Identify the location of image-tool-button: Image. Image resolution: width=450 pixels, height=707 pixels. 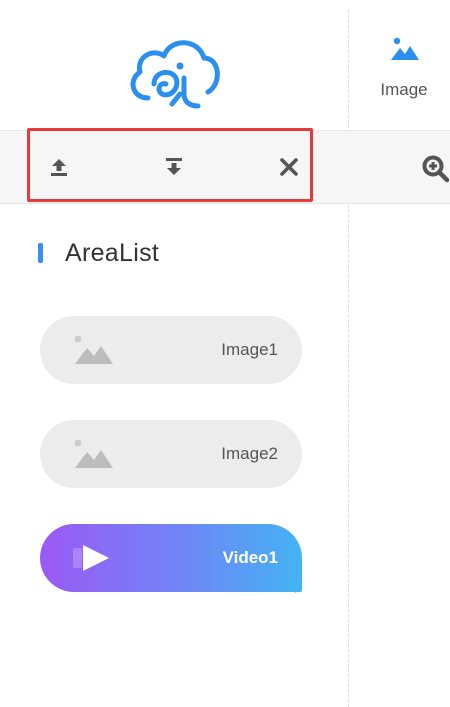
(404, 73).